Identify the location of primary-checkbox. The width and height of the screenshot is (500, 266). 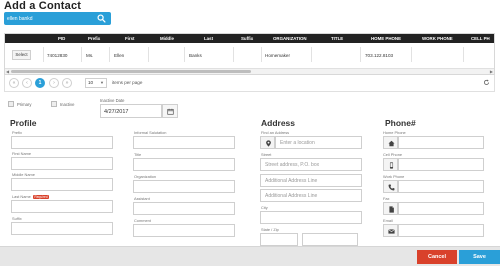
(11, 104).